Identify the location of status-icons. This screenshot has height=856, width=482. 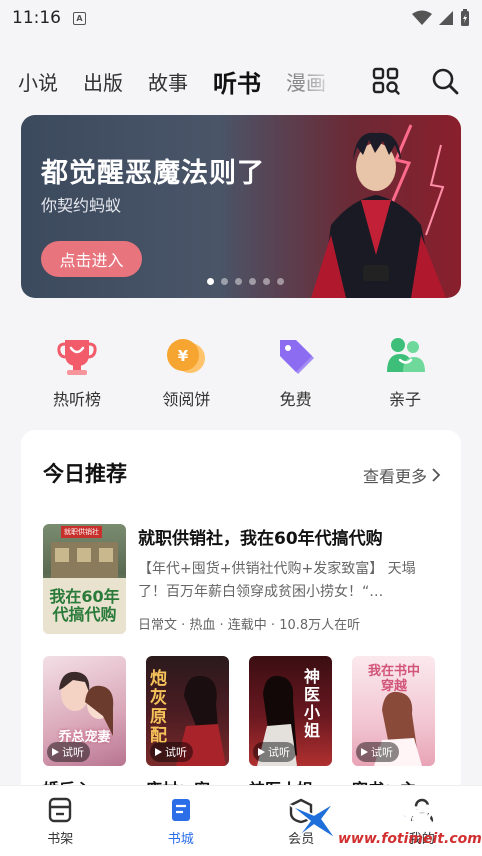
(441, 18).